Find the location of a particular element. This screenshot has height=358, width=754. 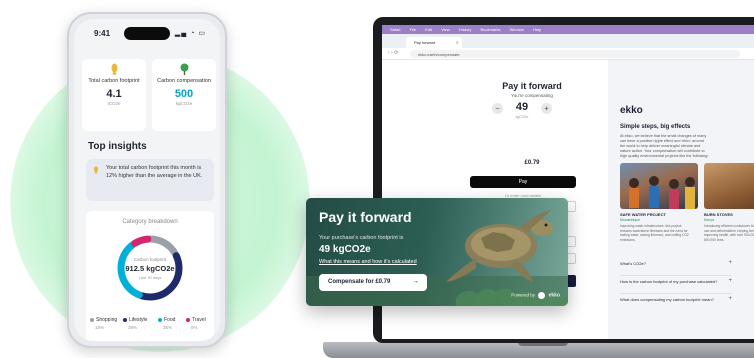

compensate-button-label: Compensate for £0.79 is located at coordinates (359, 282).